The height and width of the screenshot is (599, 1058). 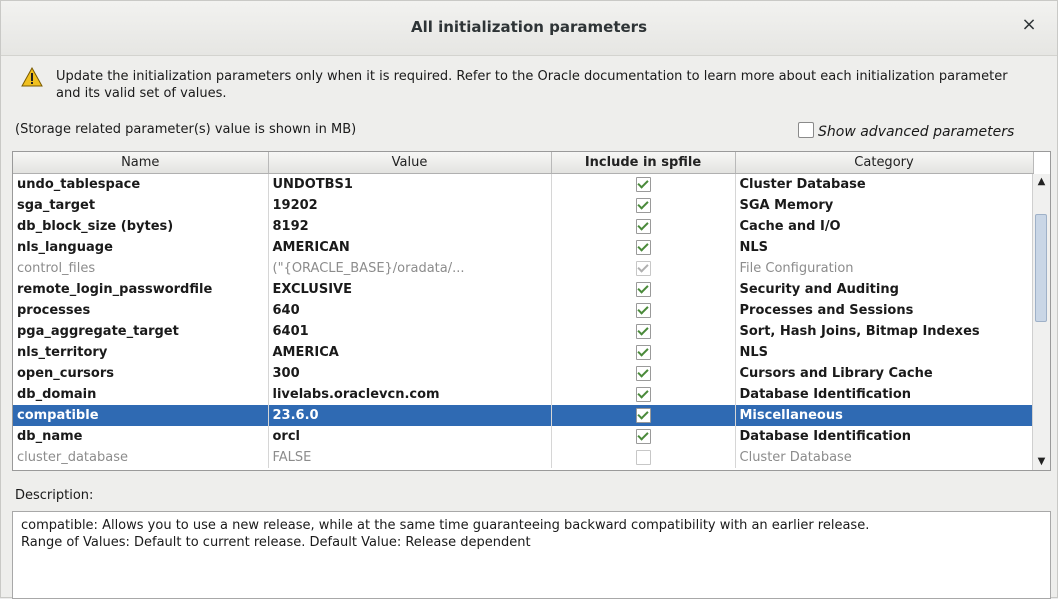 I want to click on param-name-cell: undo_tablespace, so click(x=141, y=184).